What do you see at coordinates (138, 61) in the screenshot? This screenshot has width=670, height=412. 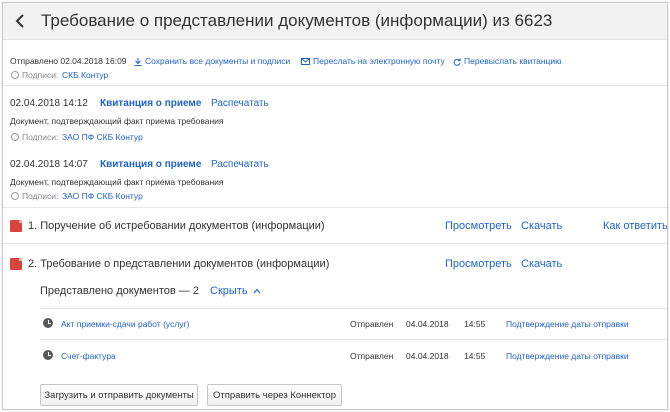 I see `download-icon` at bounding box center [138, 61].